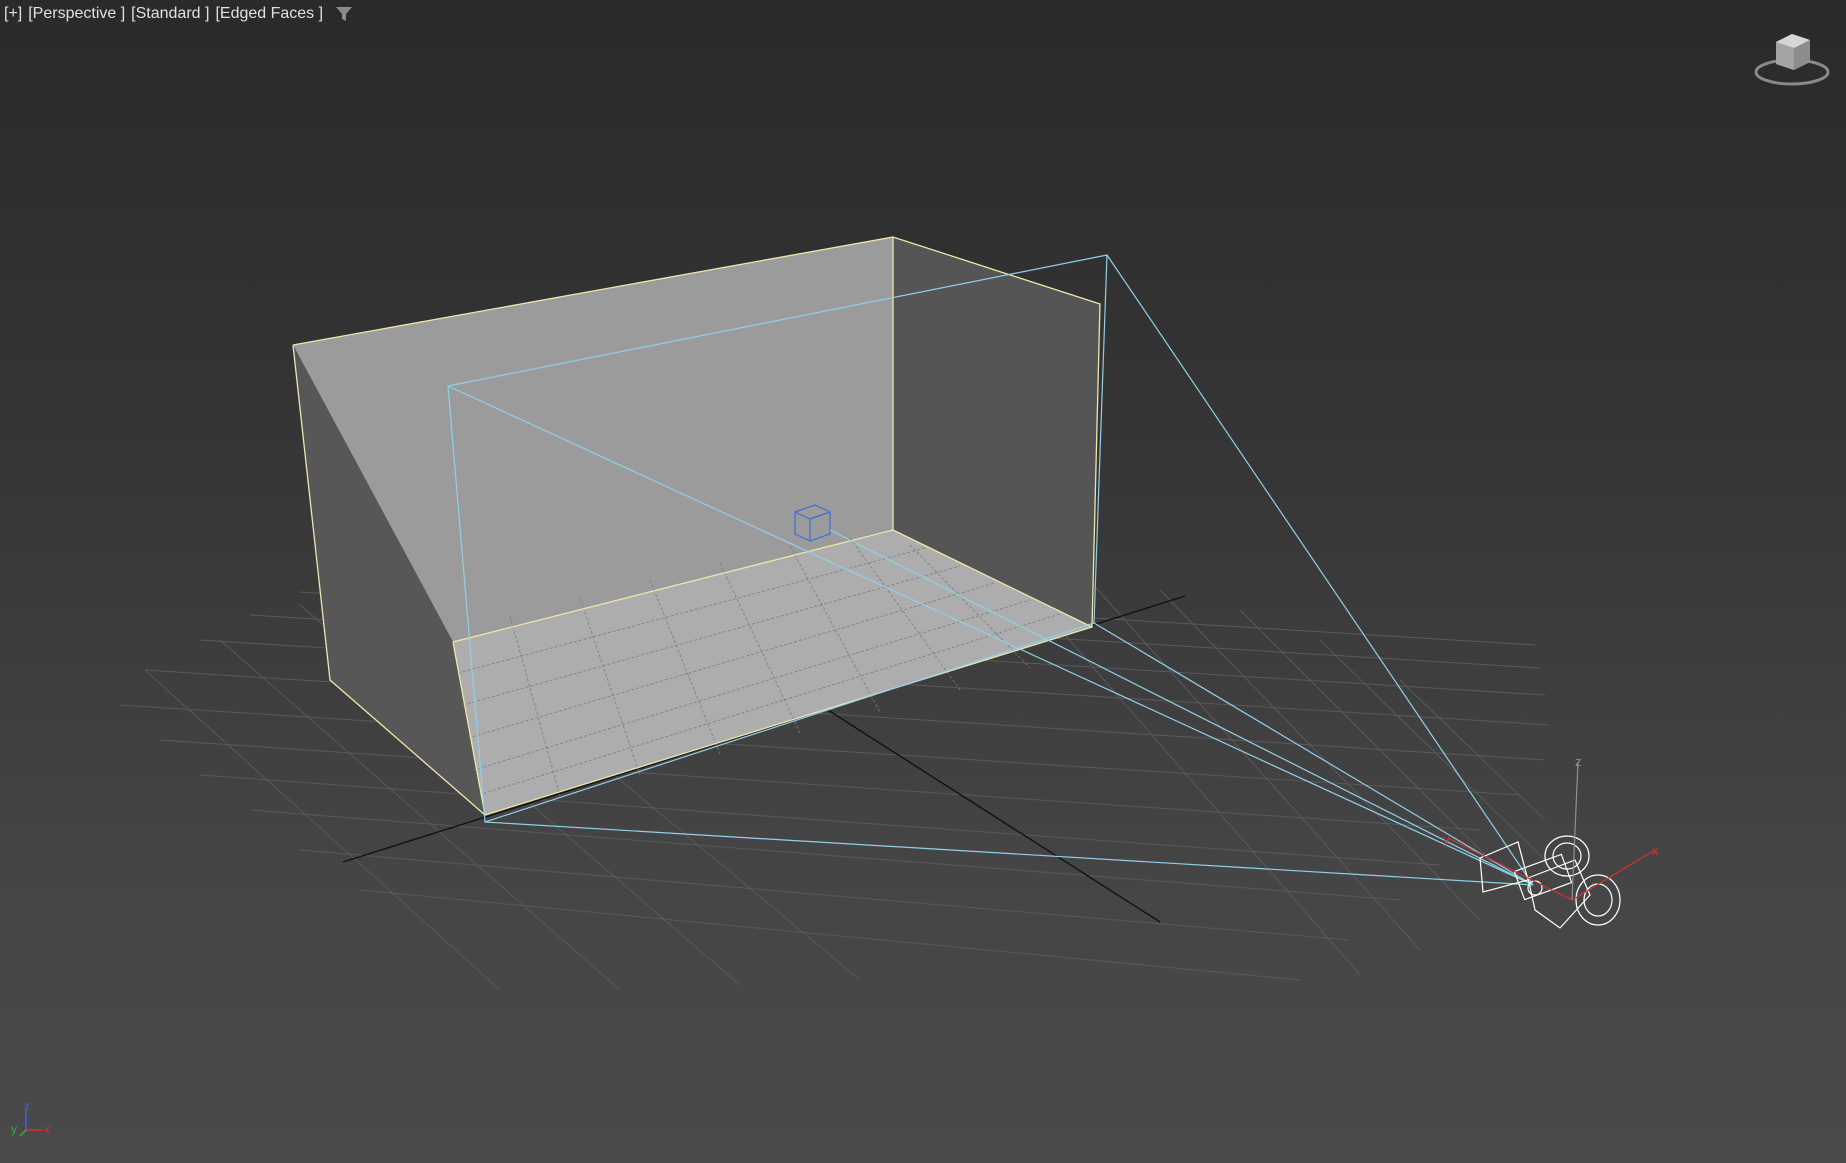 The height and width of the screenshot is (1163, 1846). Describe the element at coordinates (47, 1129) in the screenshot. I see `tripod-x-label: x` at that location.